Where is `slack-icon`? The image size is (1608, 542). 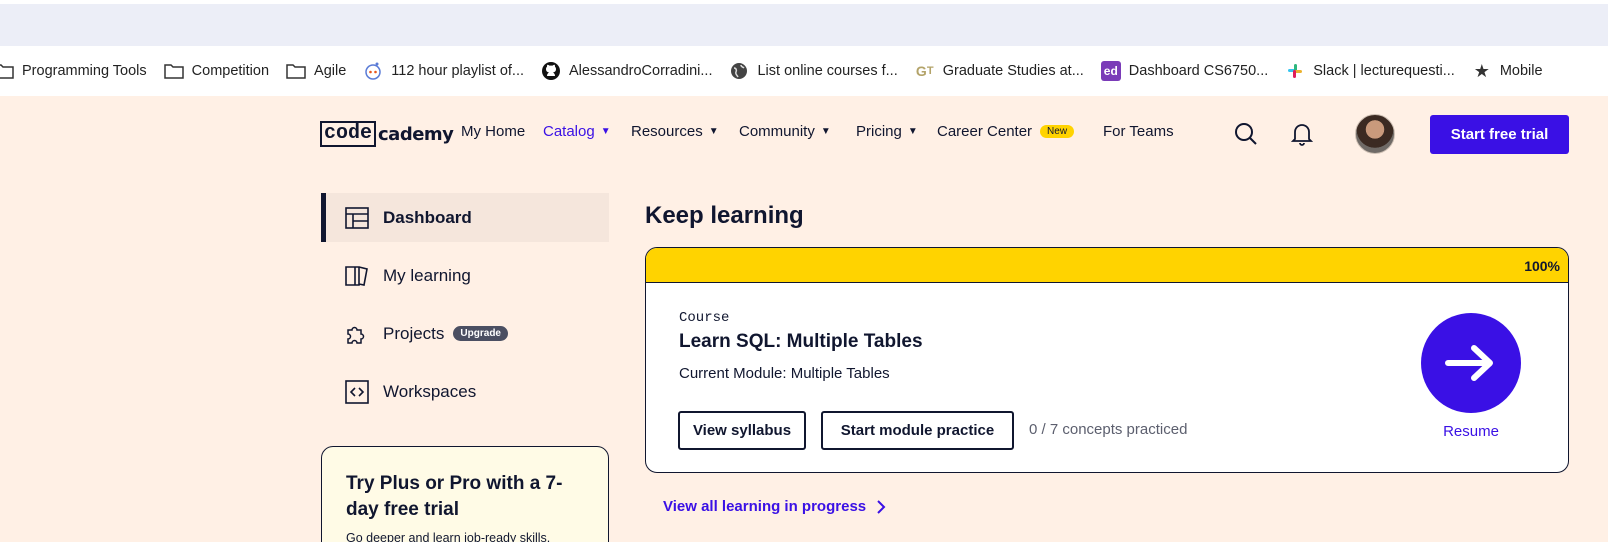 slack-icon is located at coordinates (1295, 71).